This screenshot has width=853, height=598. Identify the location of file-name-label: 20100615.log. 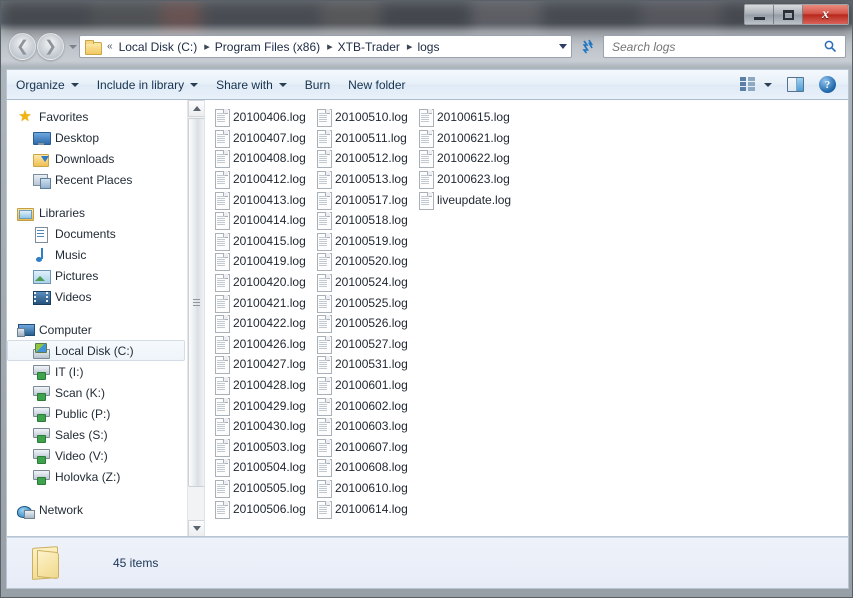
(473, 117).